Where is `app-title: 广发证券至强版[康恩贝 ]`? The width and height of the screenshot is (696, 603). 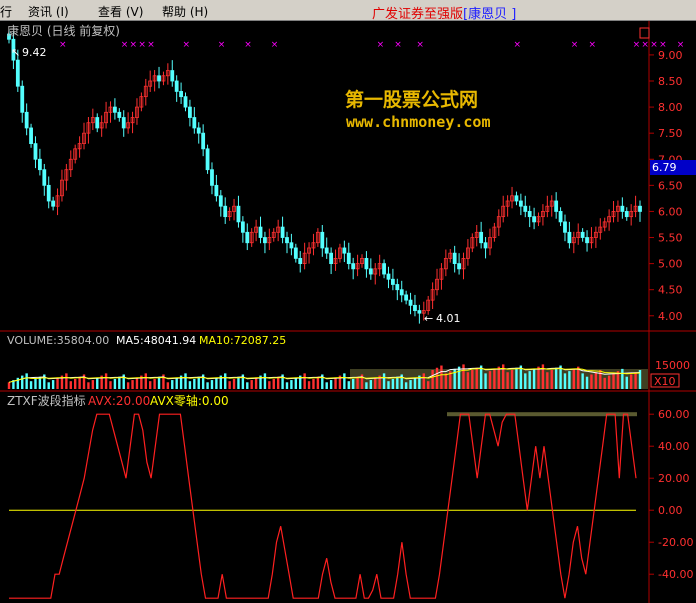 app-title: 广发证券至强版[康恩贝 ] is located at coordinates (444, 12).